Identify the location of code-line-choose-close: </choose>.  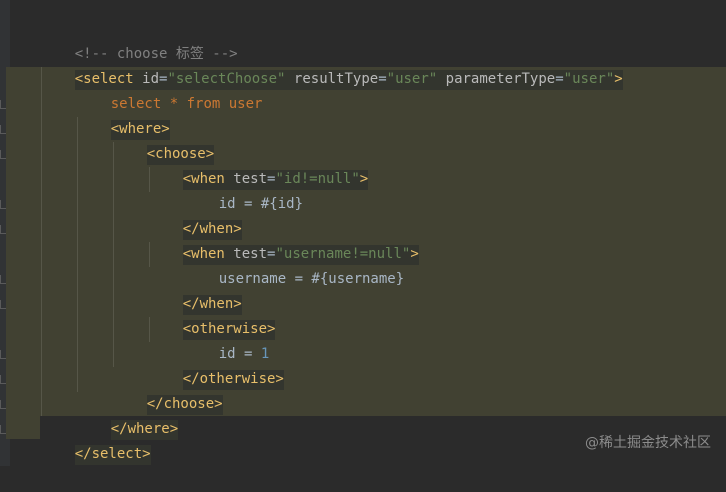
(168, 391).